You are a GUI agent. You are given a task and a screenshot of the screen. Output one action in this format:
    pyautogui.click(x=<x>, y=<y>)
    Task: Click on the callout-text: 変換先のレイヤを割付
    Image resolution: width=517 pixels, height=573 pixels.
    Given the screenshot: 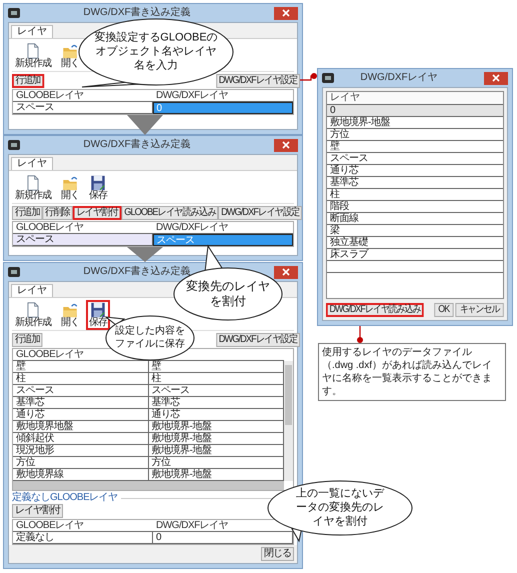 What is the action you would take?
    pyautogui.click(x=228, y=294)
    